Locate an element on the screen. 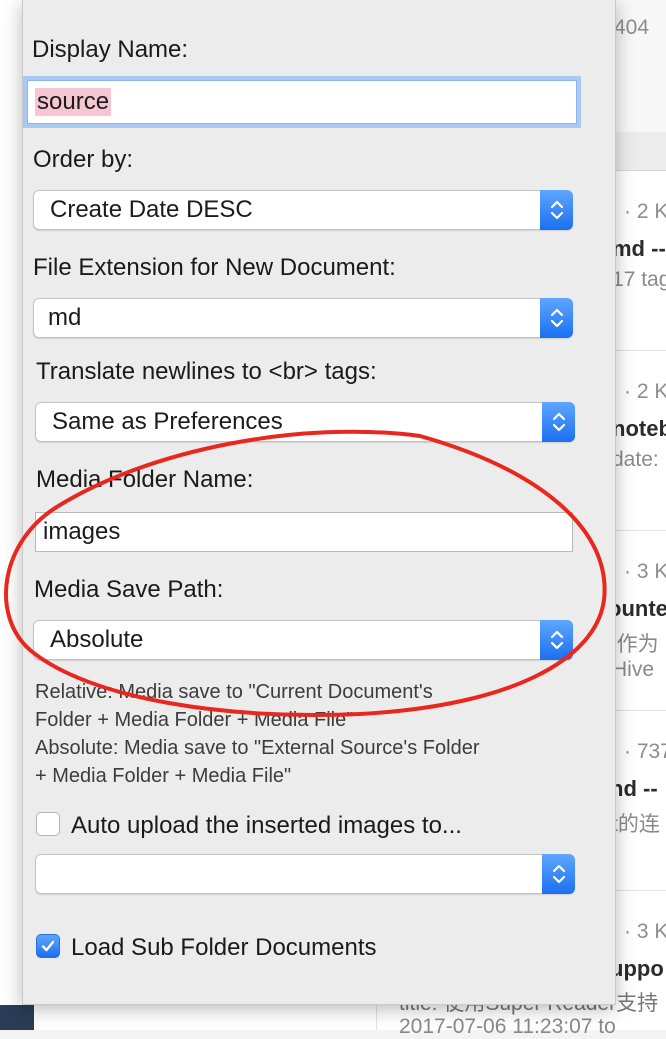 The height and width of the screenshot is (1039, 666). list-item-date: 2017-07-06 11:23:07 to is located at coordinates (507, 1026).